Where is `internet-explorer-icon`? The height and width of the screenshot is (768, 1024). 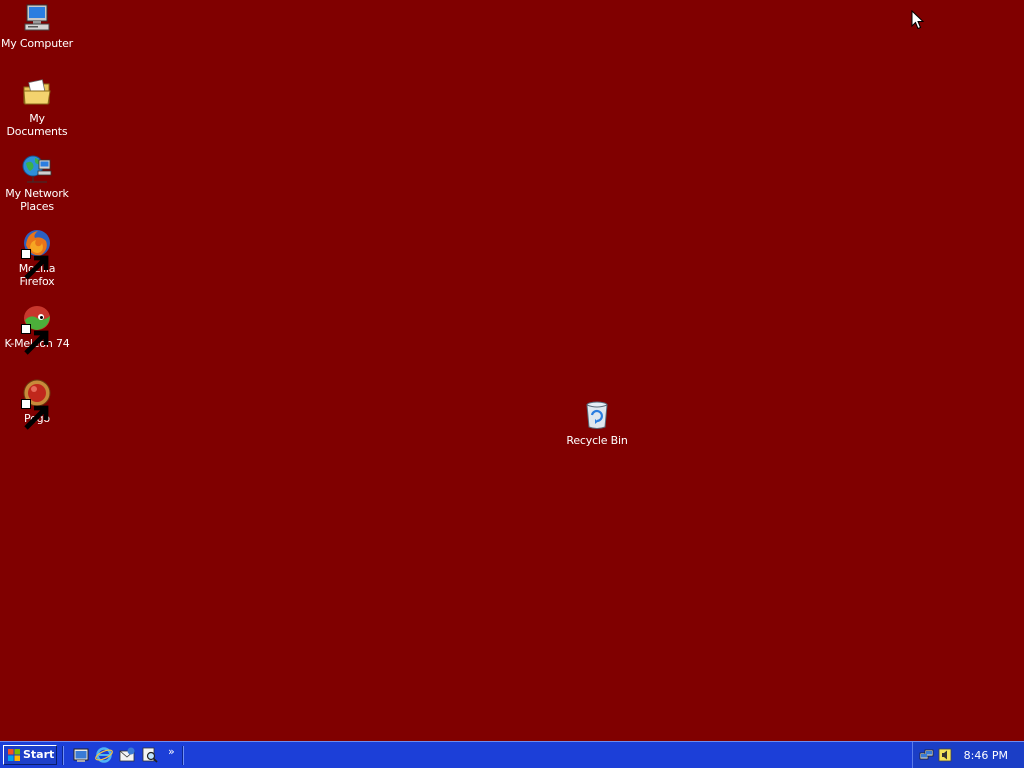 internet-explorer-icon is located at coordinates (104, 755).